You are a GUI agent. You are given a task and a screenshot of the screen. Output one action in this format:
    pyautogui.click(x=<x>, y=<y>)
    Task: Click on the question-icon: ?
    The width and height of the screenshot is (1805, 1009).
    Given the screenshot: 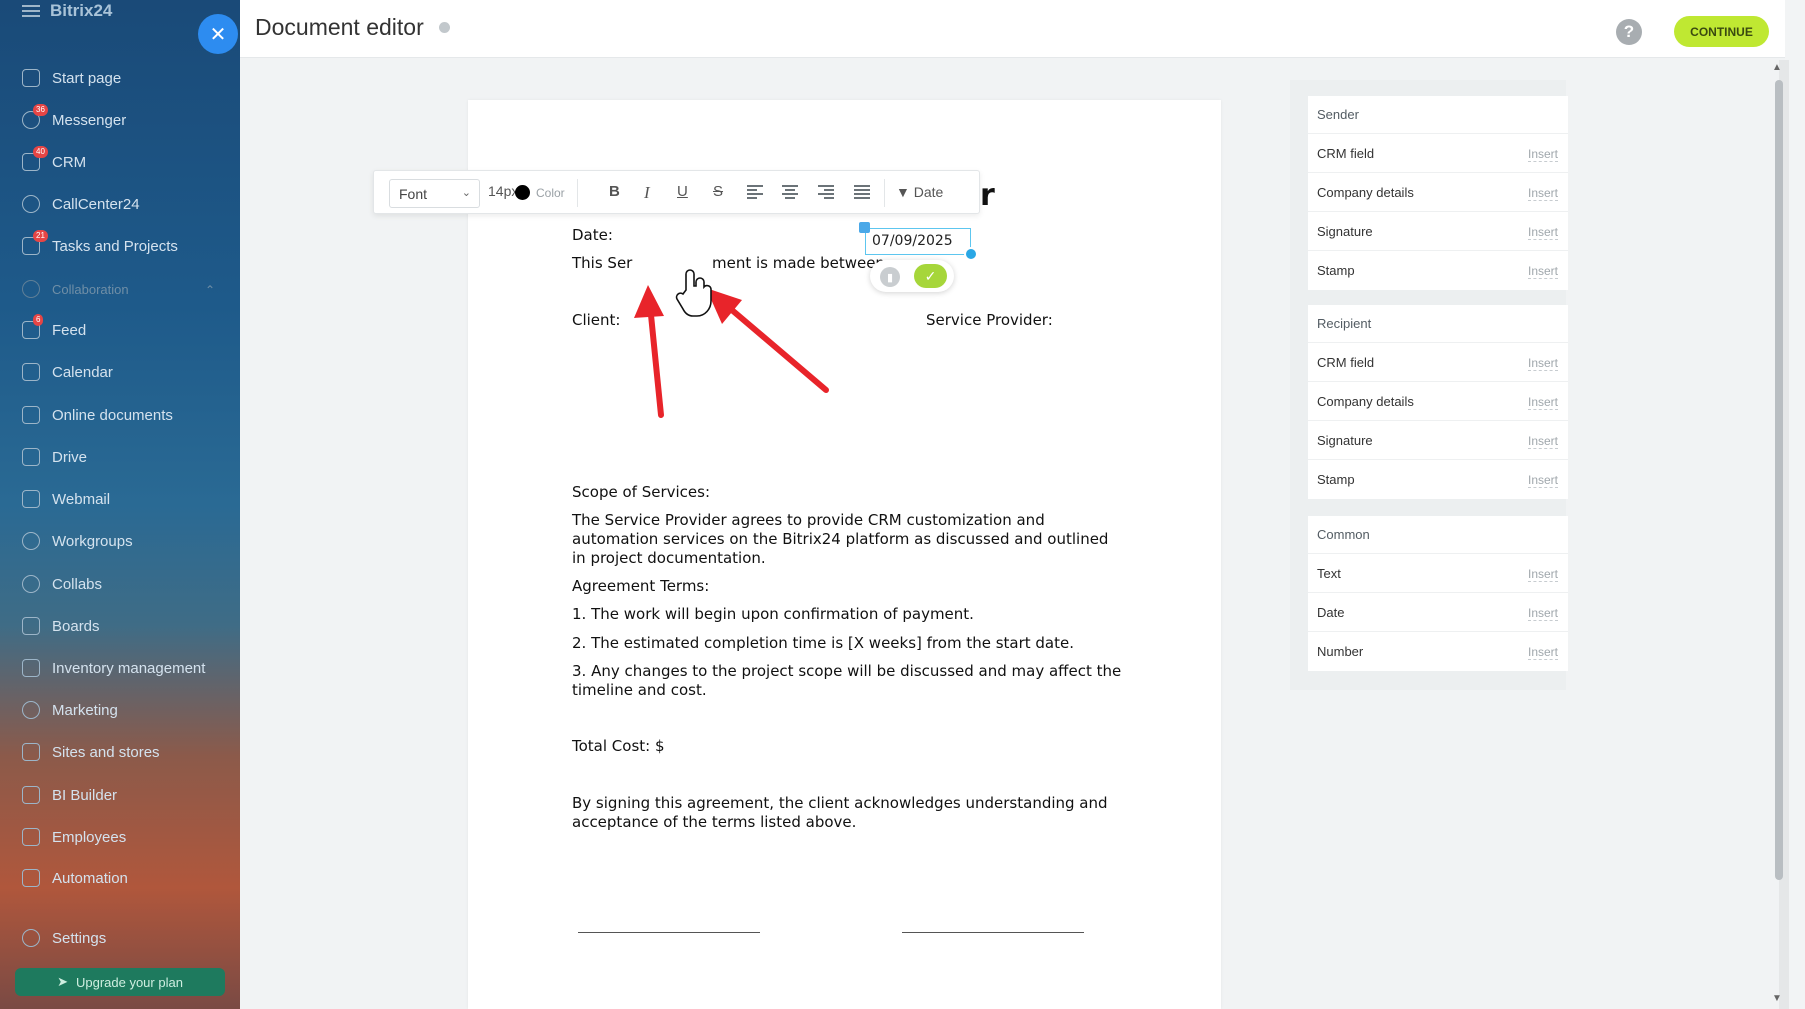 What is the action you would take?
    pyautogui.click(x=1629, y=31)
    